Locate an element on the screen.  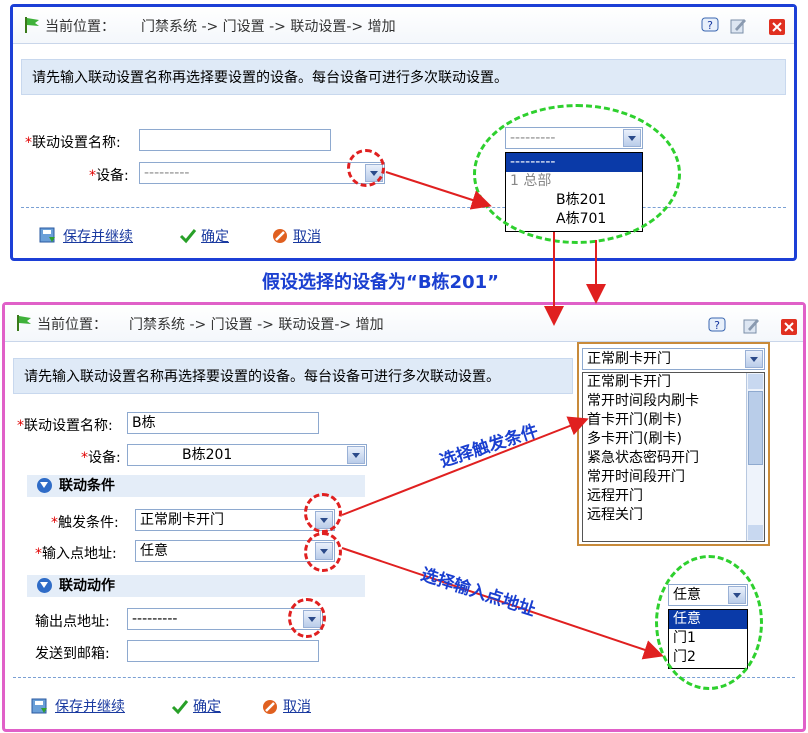
annotation-device: 假设选择的设备为“B栋201” is located at coordinates (380, 282).